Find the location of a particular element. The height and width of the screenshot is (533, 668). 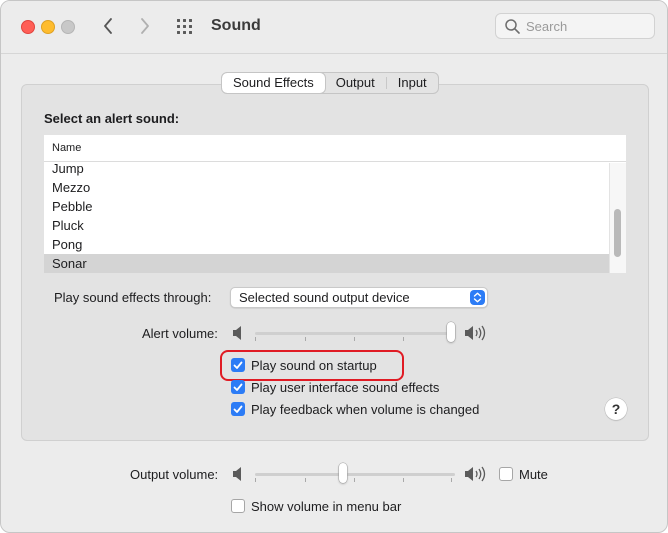

play-ui-sound-effects-label: Play user interface sound effects is located at coordinates (345, 387).